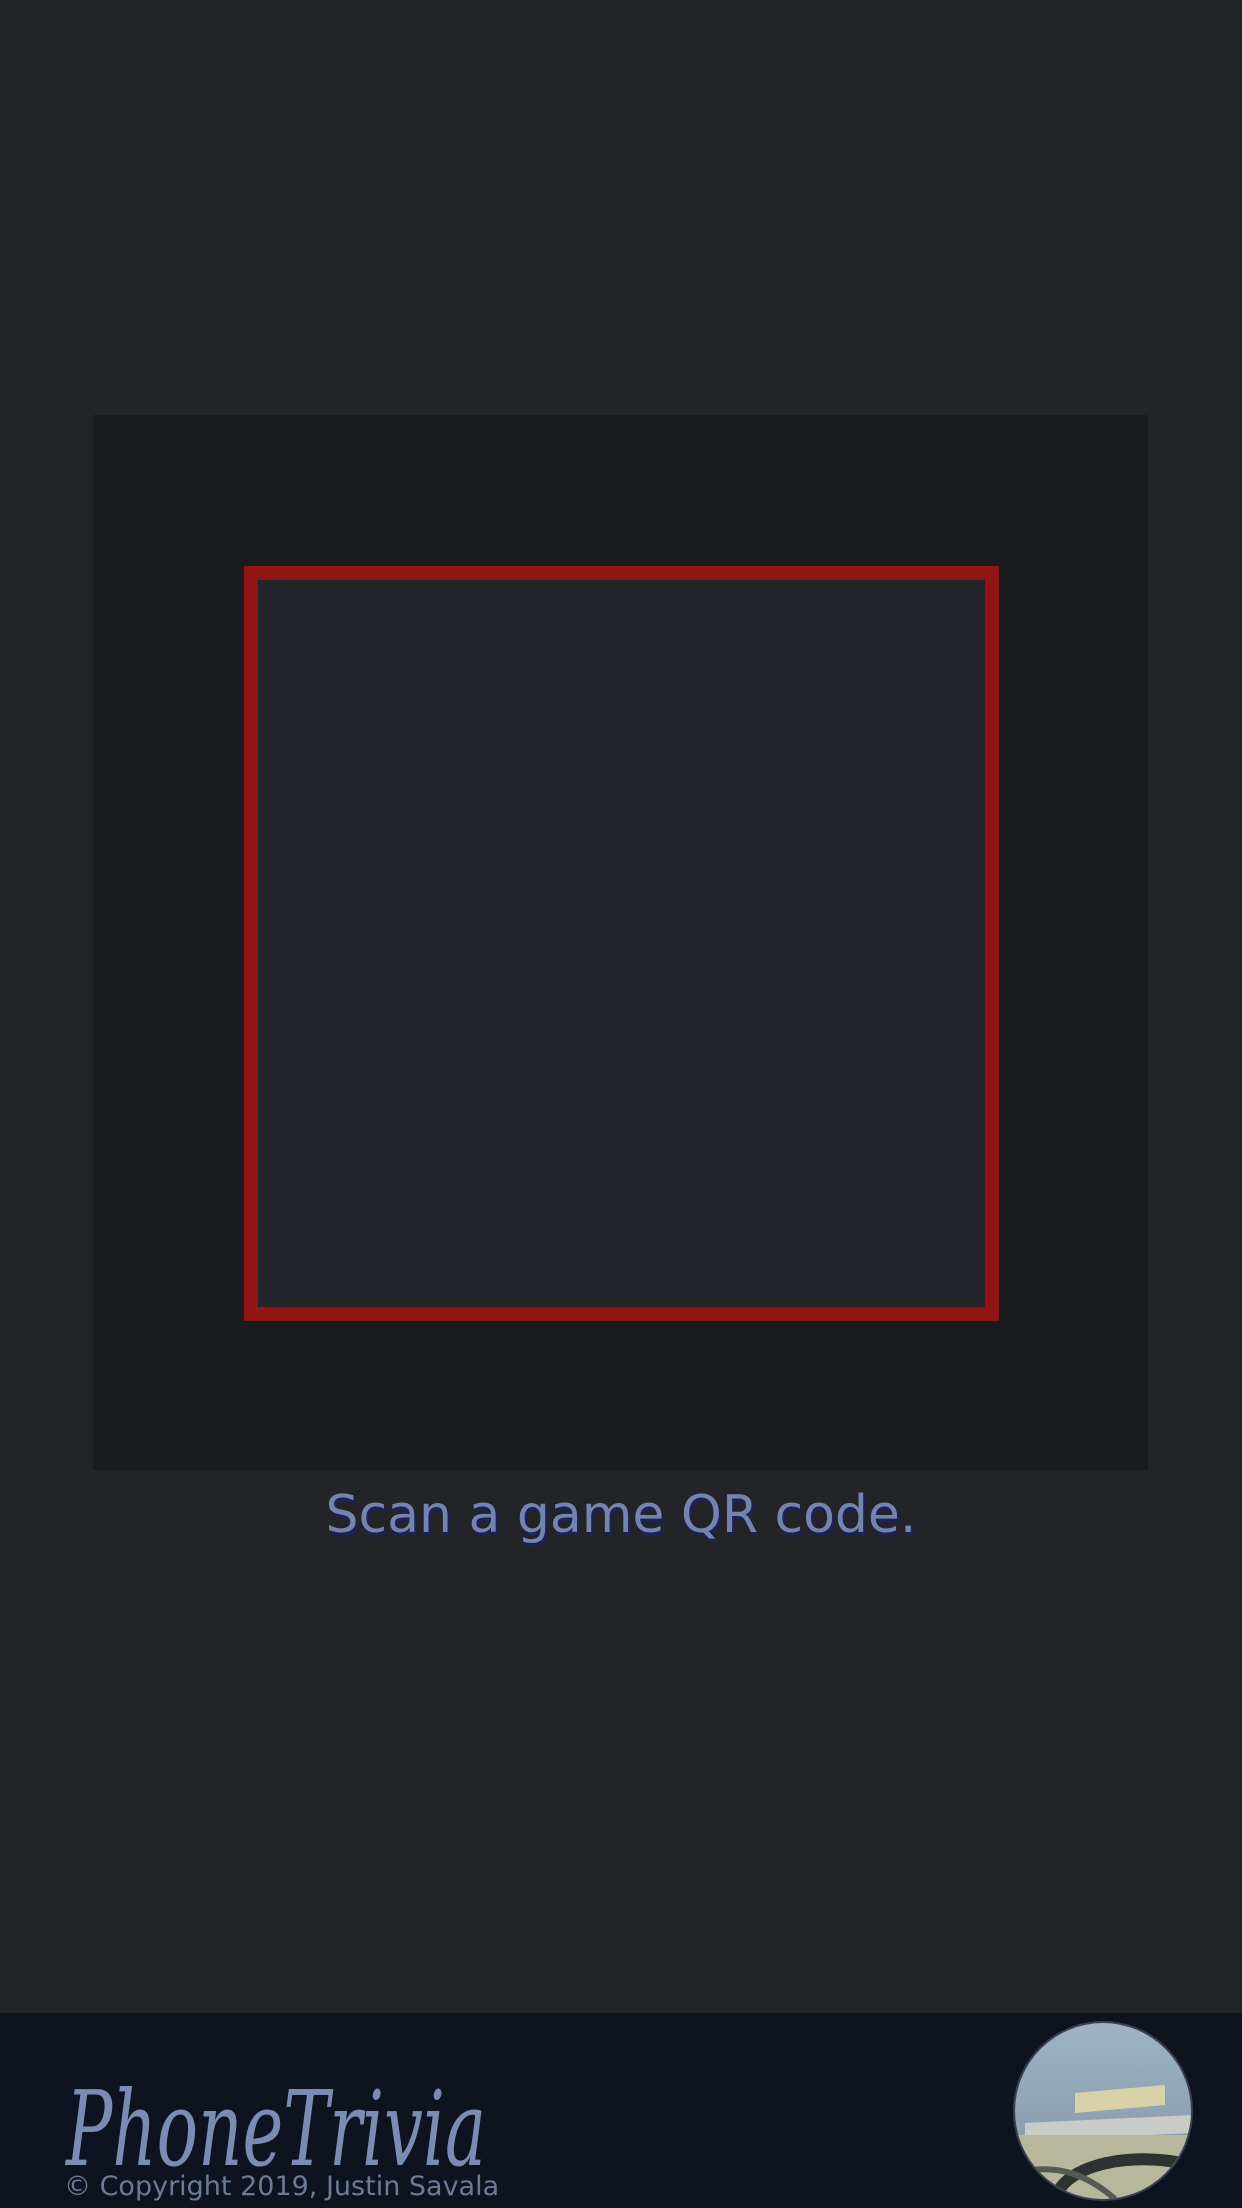  I want to click on app-logo: PhoneTrivia, so click(275, 2128).